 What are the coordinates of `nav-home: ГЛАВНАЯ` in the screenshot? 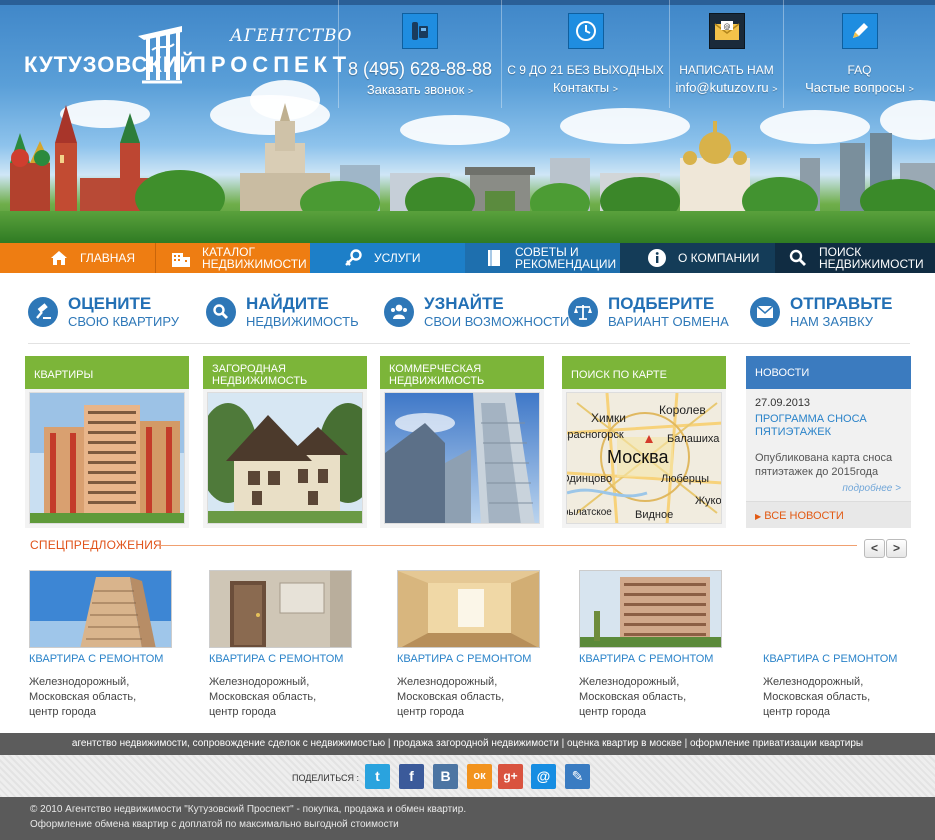 It's located at (77, 258).